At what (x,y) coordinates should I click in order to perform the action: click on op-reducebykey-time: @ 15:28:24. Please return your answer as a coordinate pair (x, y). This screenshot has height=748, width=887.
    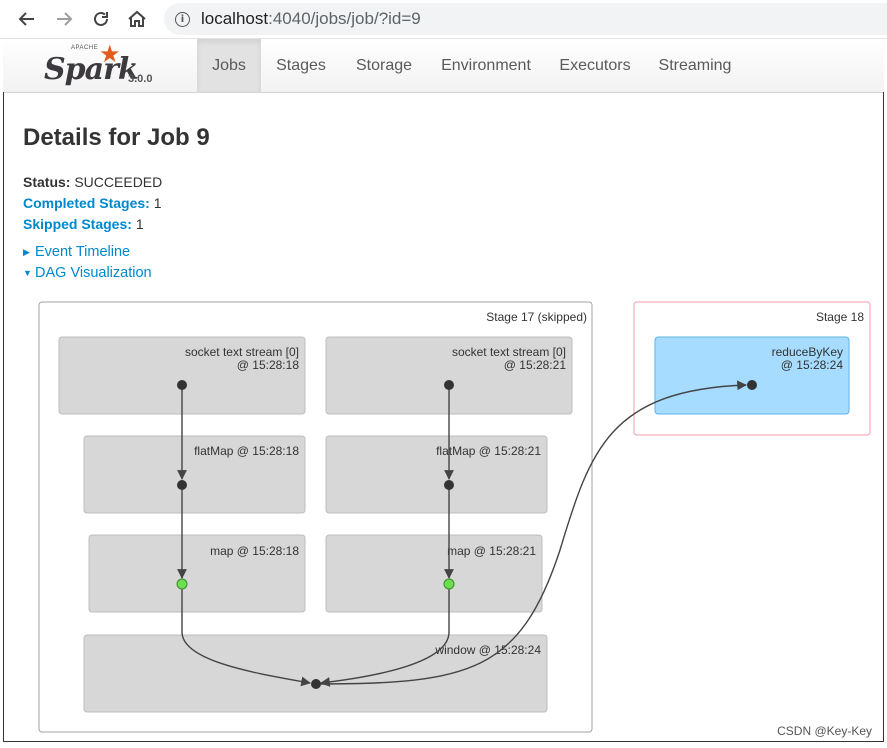
    Looking at the image, I should click on (812, 365).